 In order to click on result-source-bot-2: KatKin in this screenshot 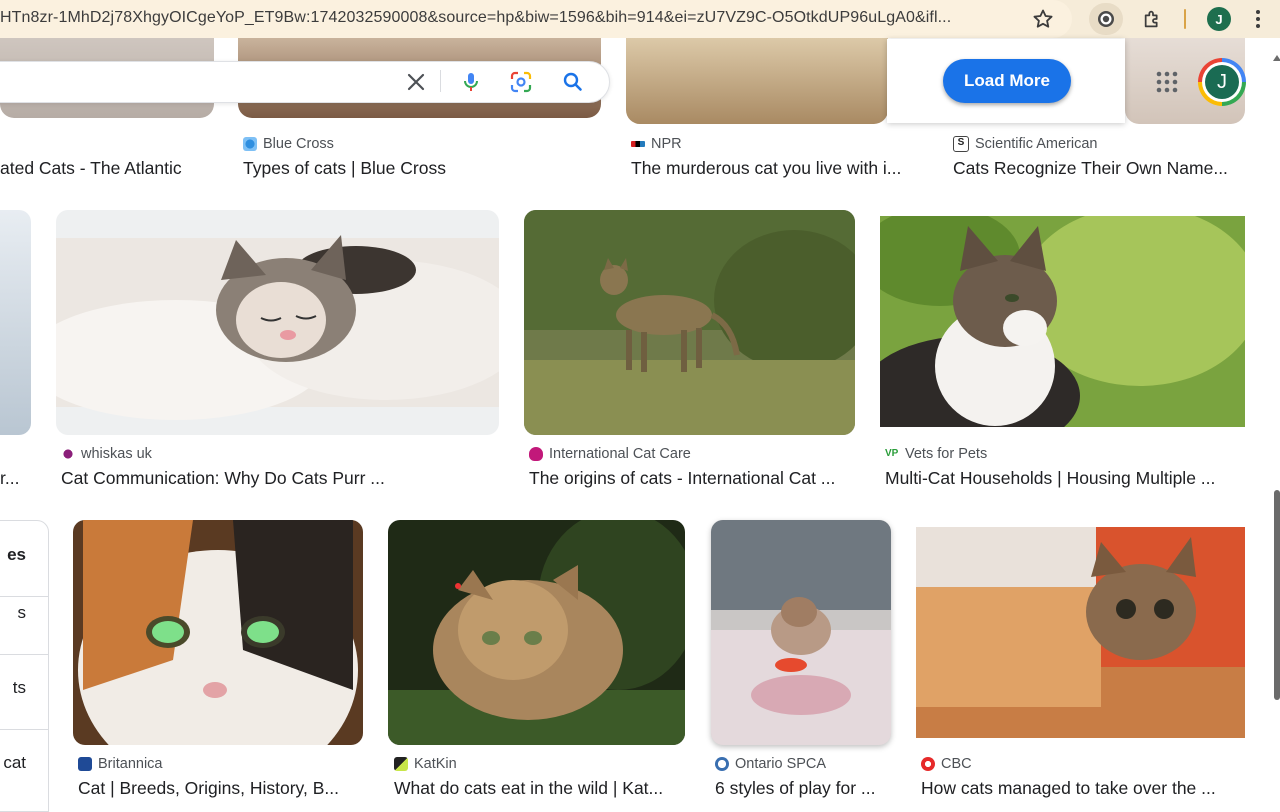, I will do `click(425, 764)`.